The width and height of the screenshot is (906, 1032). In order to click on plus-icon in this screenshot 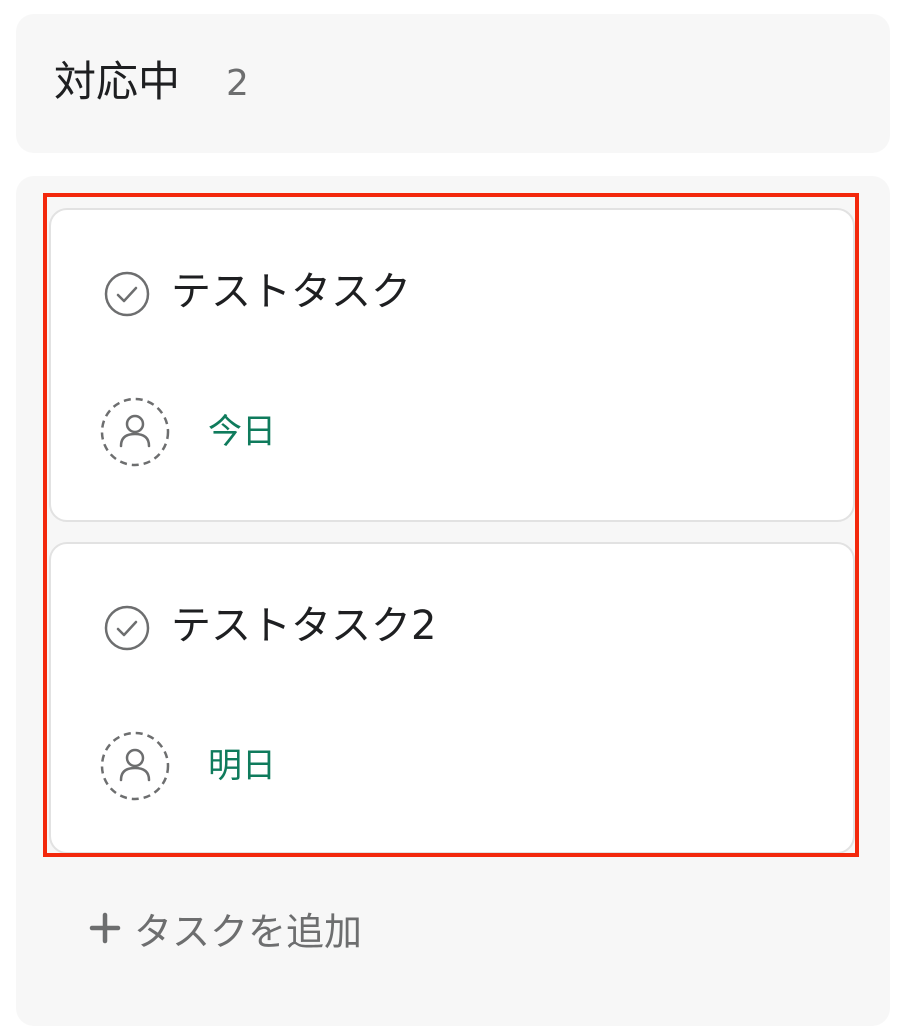, I will do `click(105, 928)`.